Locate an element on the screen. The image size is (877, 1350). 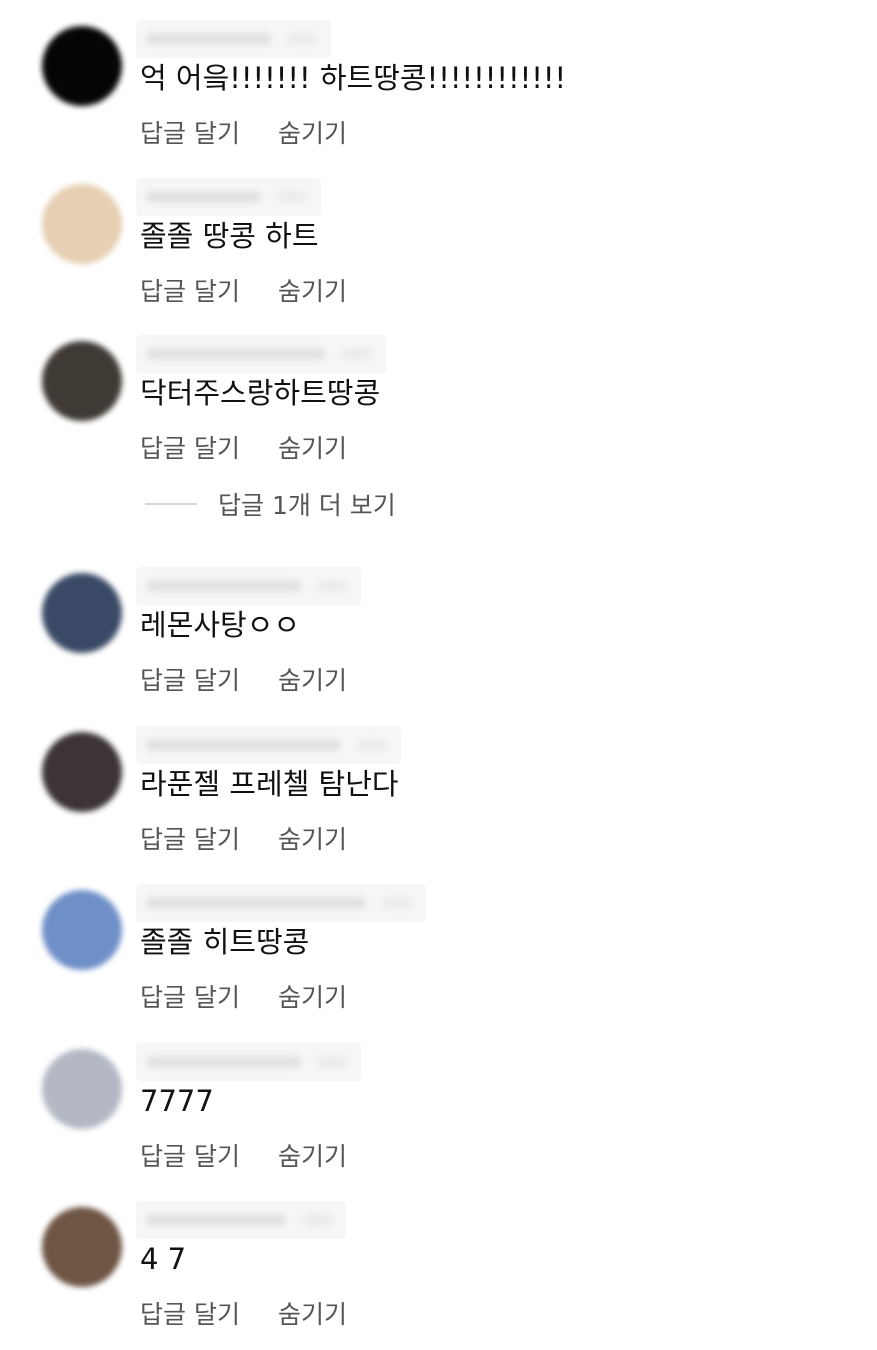
comment-item: 닥터주스랑하트땅콩답글 달기 숨기기 is located at coordinates (438, 390).